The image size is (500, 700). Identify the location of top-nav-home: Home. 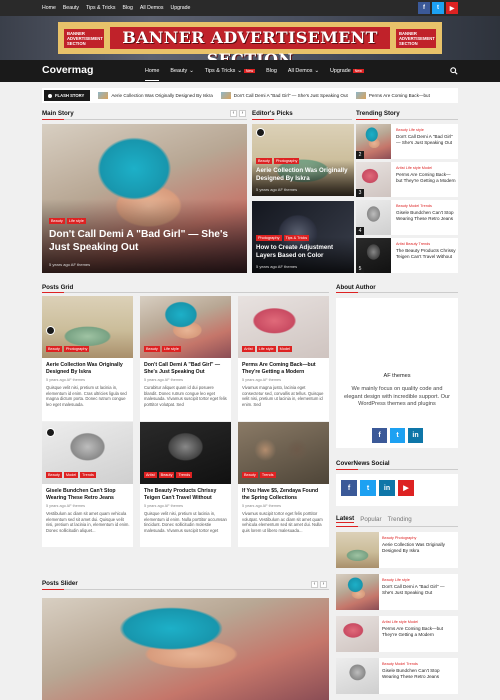
(49, 8).